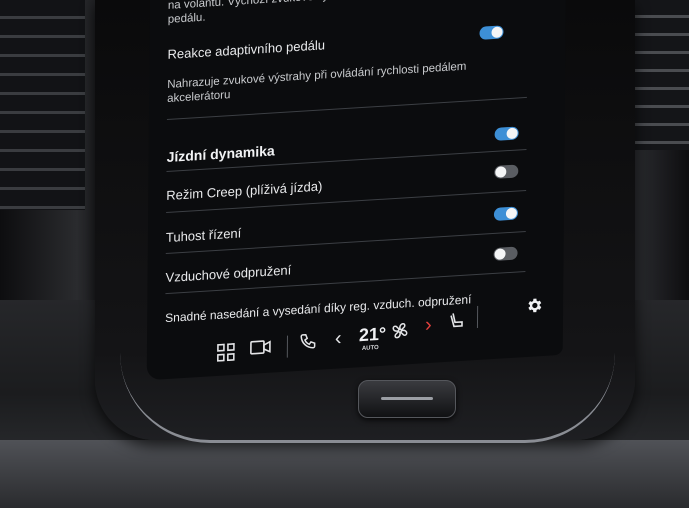  I want to click on heated-seat-icon, so click(457, 320).